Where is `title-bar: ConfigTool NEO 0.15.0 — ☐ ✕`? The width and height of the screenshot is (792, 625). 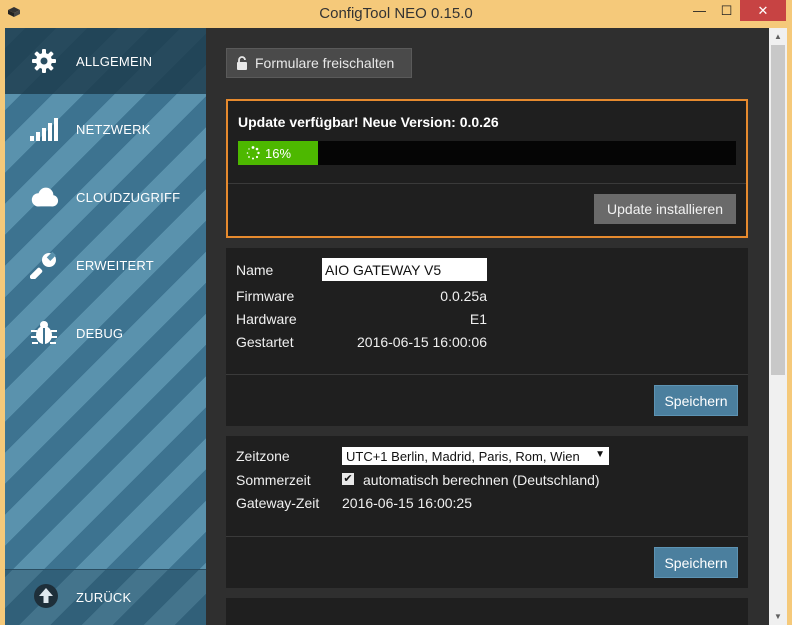 title-bar: ConfigTool NEO 0.15.0 — ☐ ✕ is located at coordinates (396, 14).